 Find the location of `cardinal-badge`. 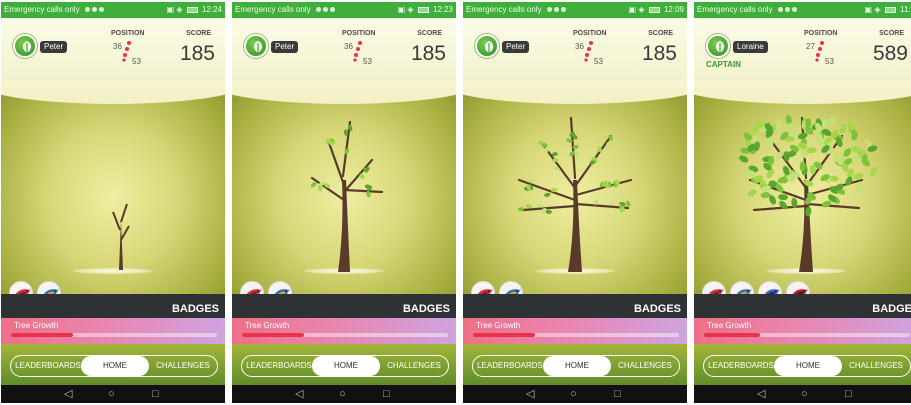

cardinal-badge is located at coordinates (798, 287).